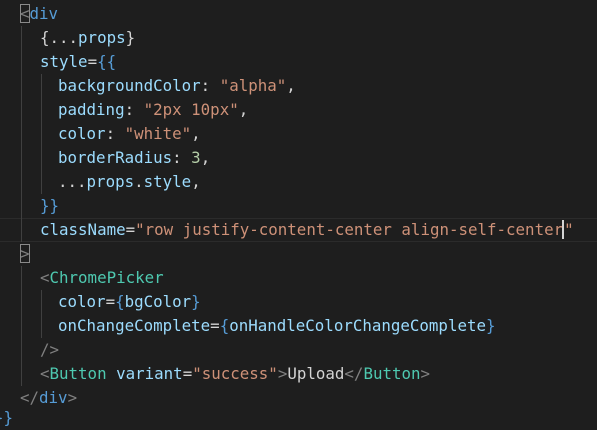 The height and width of the screenshot is (430, 597). I want to click on code-text: style={{, so click(78, 62).